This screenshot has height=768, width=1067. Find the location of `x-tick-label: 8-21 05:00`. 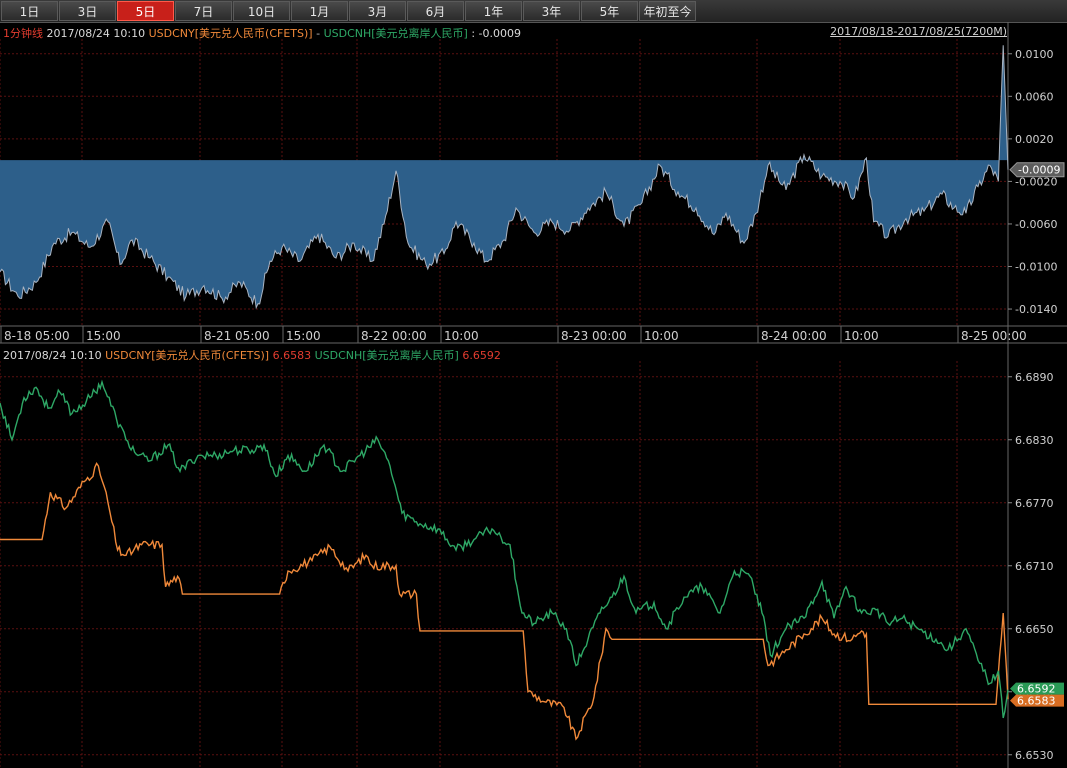

x-tick-label: 8-21 05:00 is located at coordinates (237, 336).